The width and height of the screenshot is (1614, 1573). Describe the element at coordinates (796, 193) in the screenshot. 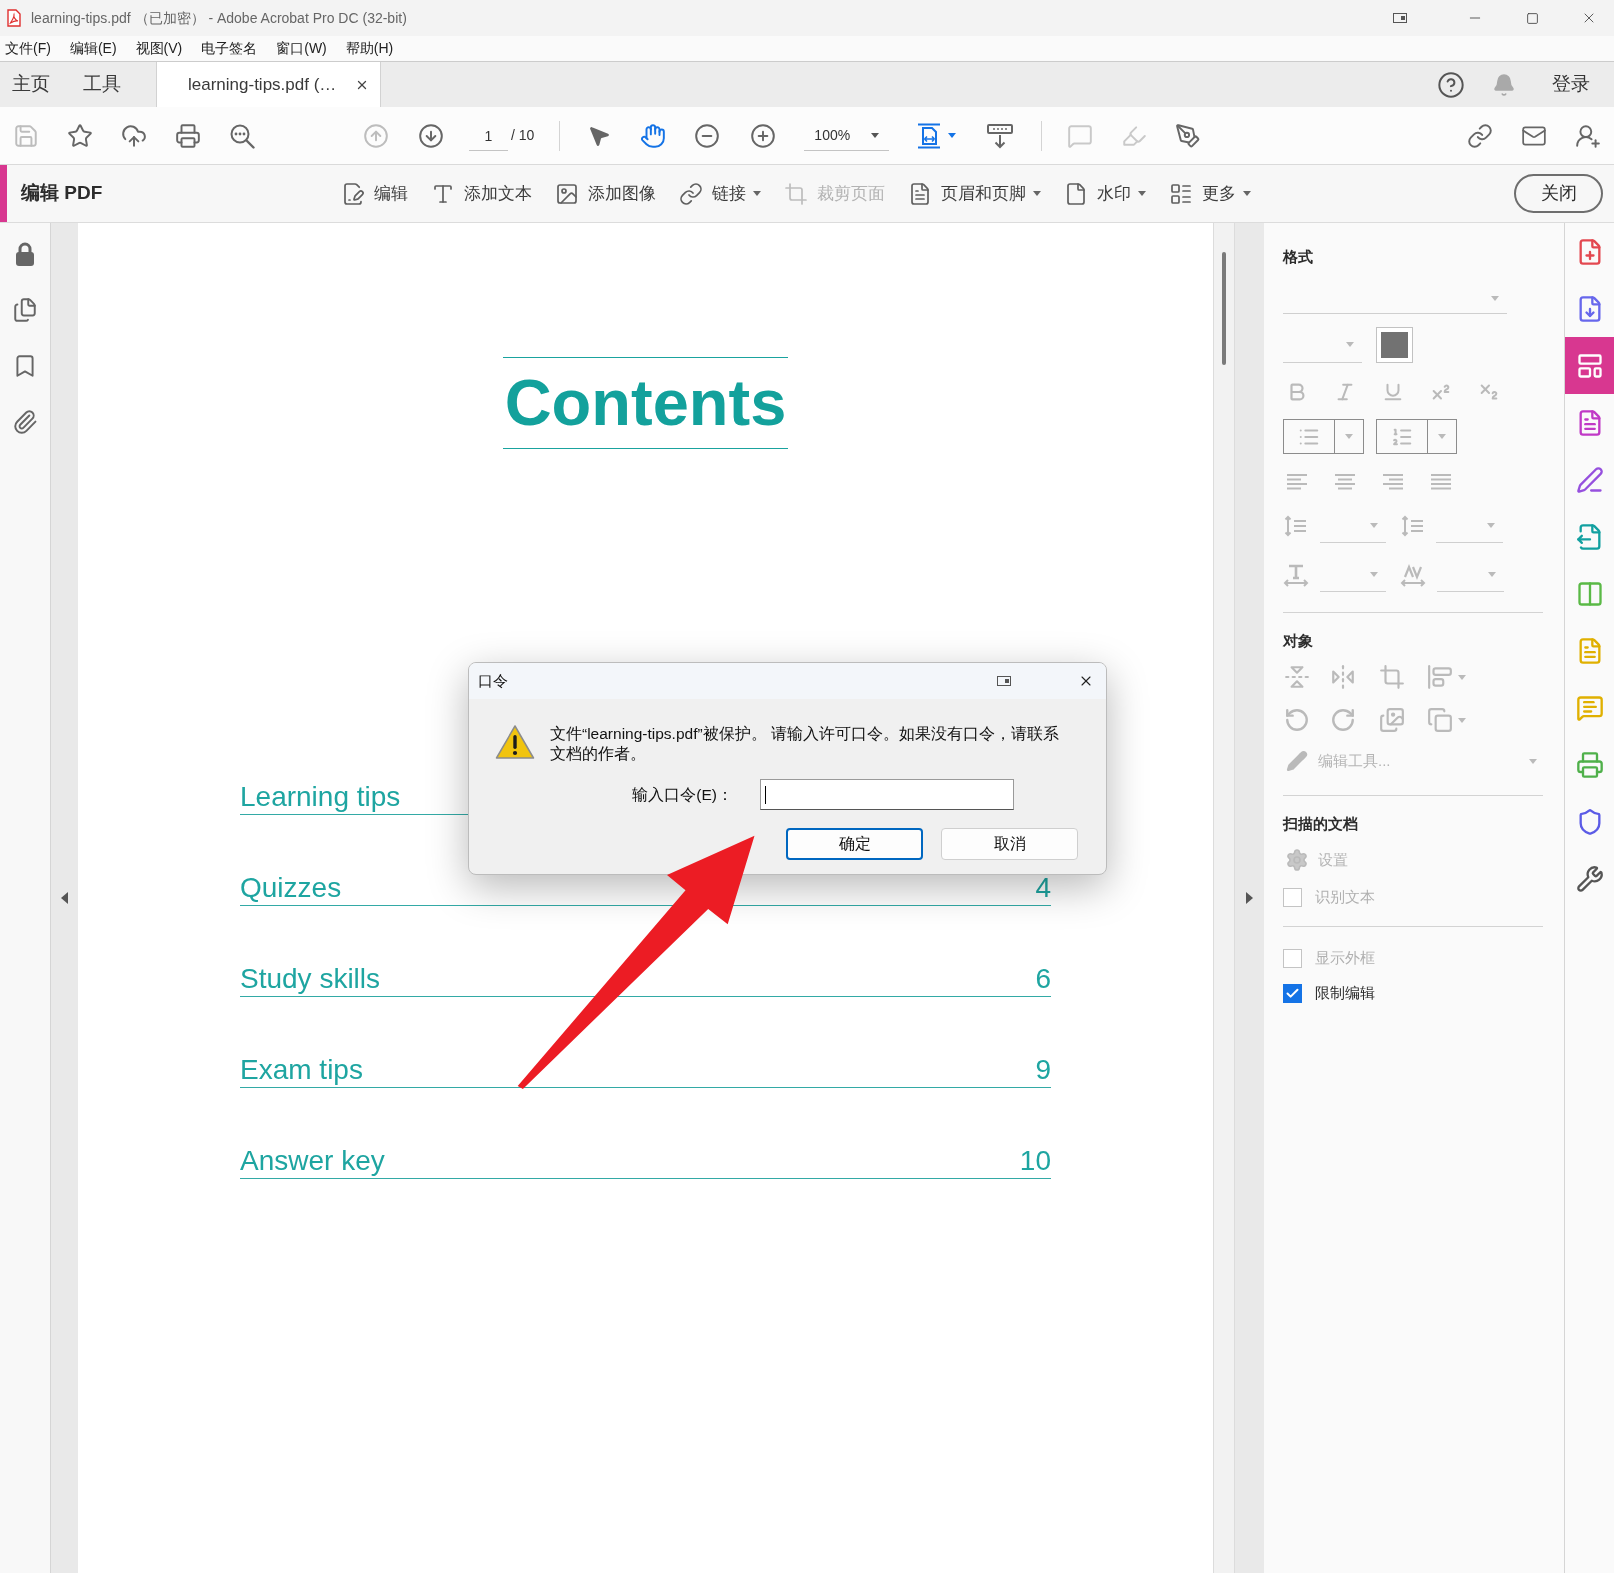

I see `crop-icon` at that location.